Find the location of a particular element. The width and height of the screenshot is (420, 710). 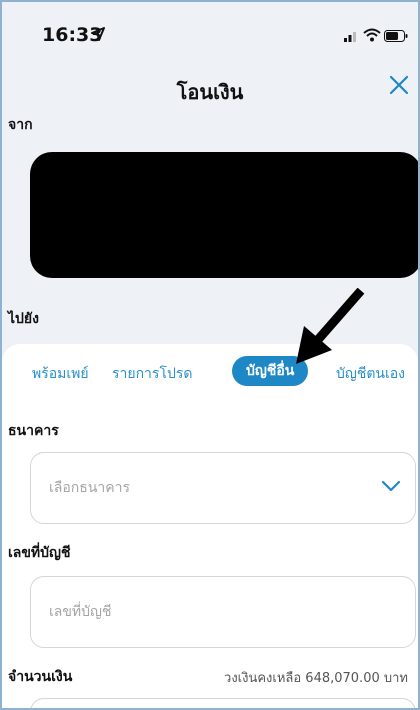

amount-input is located at coordinates (223, 703).